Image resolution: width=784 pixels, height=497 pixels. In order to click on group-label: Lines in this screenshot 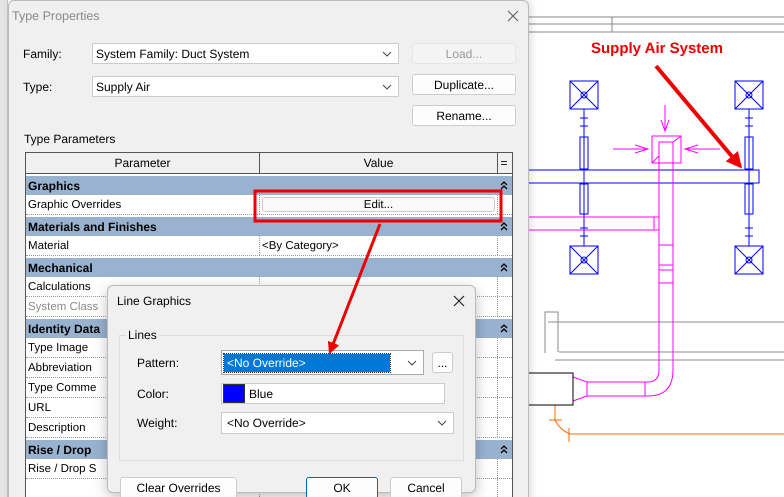, I will do `click(142, 335)`.